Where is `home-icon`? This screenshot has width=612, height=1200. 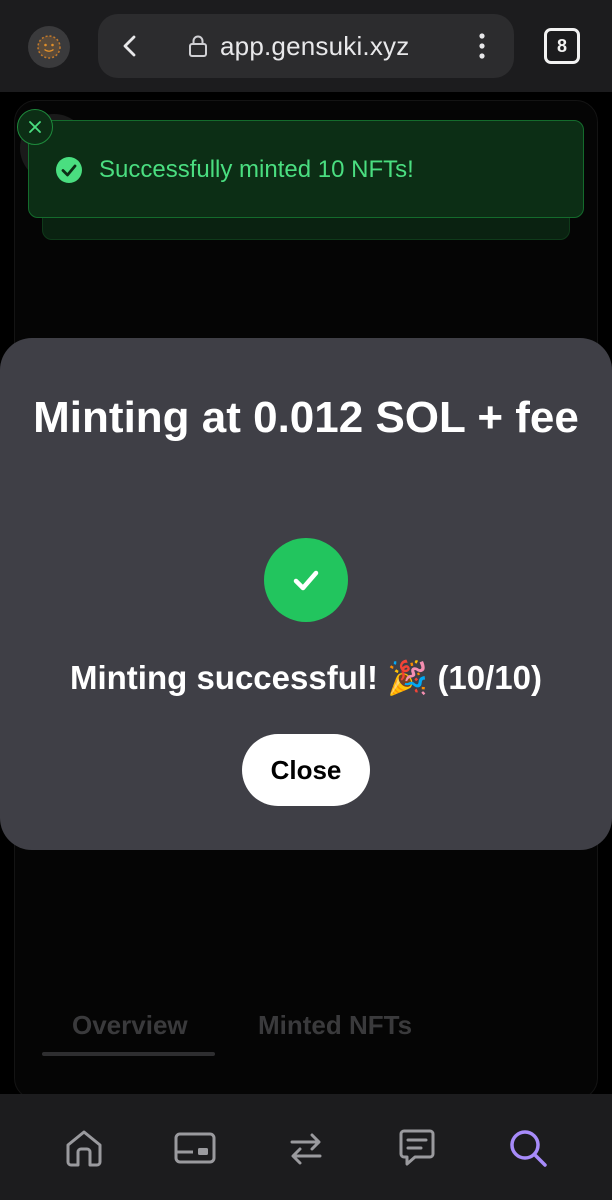 home-icon is located at coordinates (84, 1148).